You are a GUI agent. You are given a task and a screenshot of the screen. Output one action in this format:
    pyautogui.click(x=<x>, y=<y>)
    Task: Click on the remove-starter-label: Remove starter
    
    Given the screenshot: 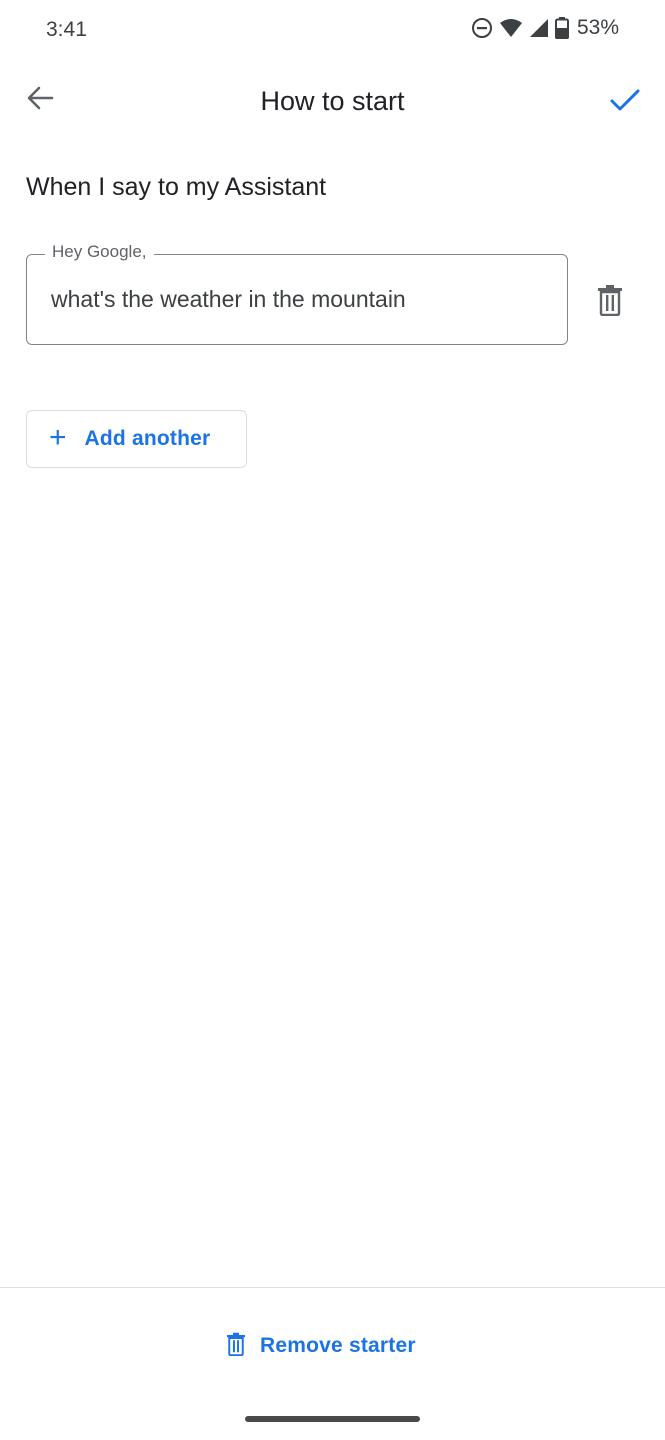 What is the action you would take?
    pyautogui.click(x=338, y=1345)
    